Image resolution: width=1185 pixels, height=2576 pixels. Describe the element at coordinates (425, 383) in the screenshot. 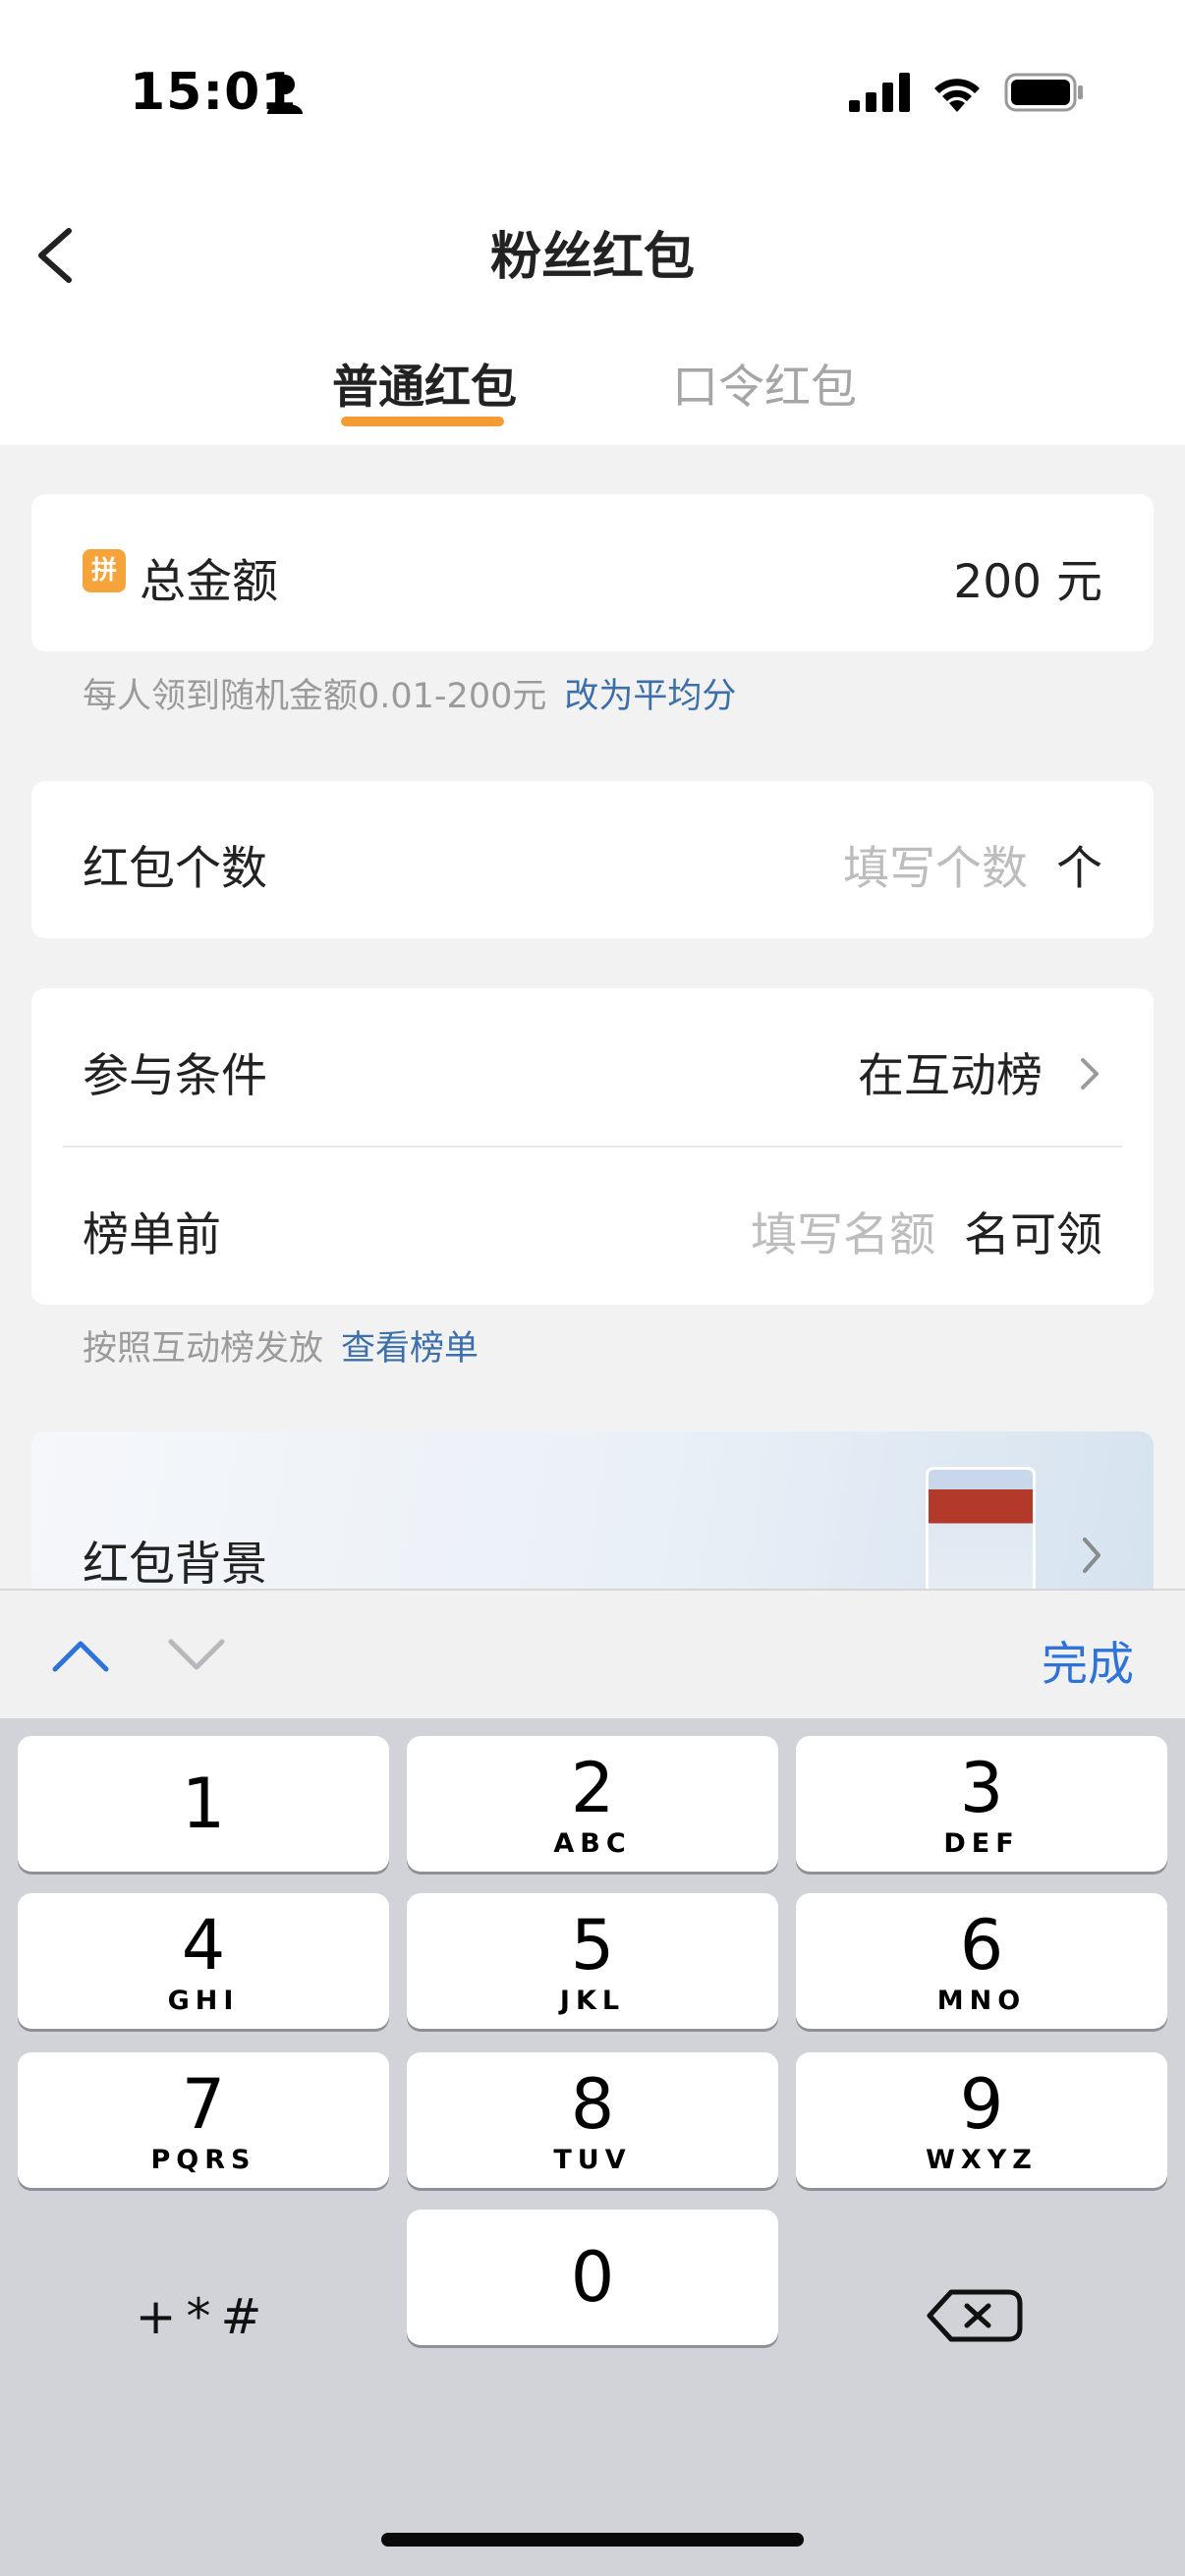

I see `tab-normal-red-packet: 普通红包` at that location.